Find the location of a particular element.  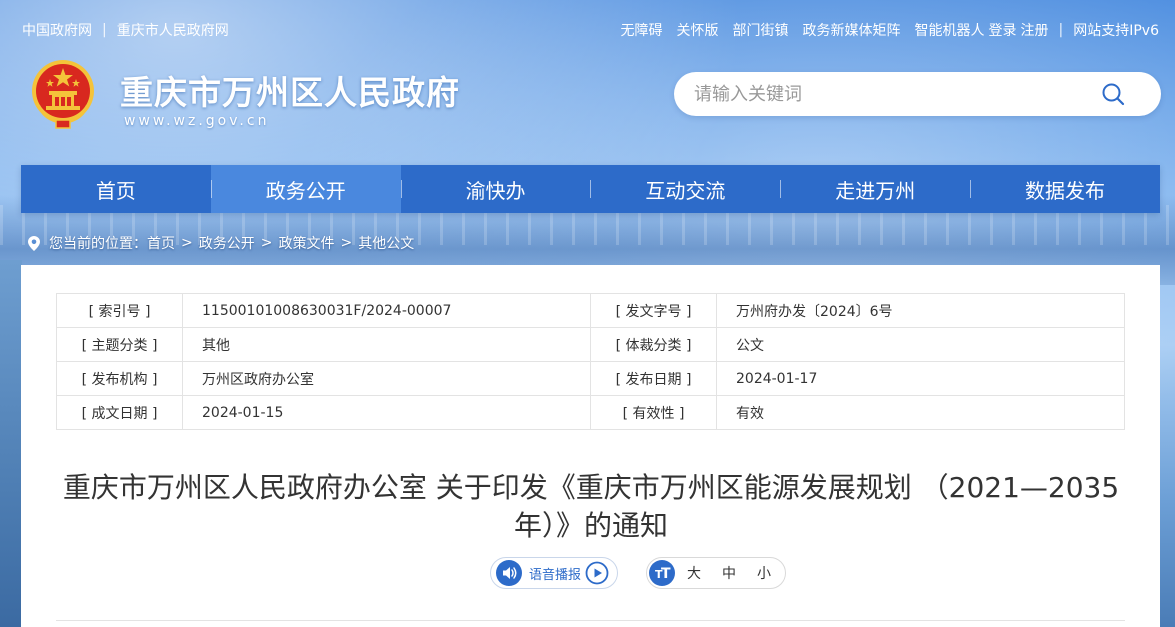

meta-label: [ 有效性 ] is located at coordinates (653, 412).